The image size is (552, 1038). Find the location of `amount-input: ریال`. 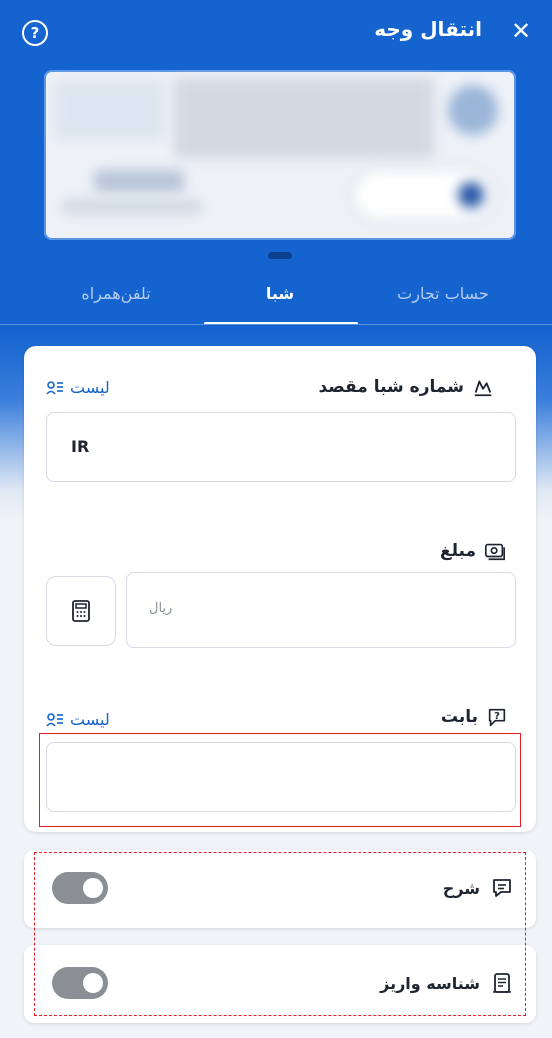

amount-input: ریال is located at coordinates (321, 610).